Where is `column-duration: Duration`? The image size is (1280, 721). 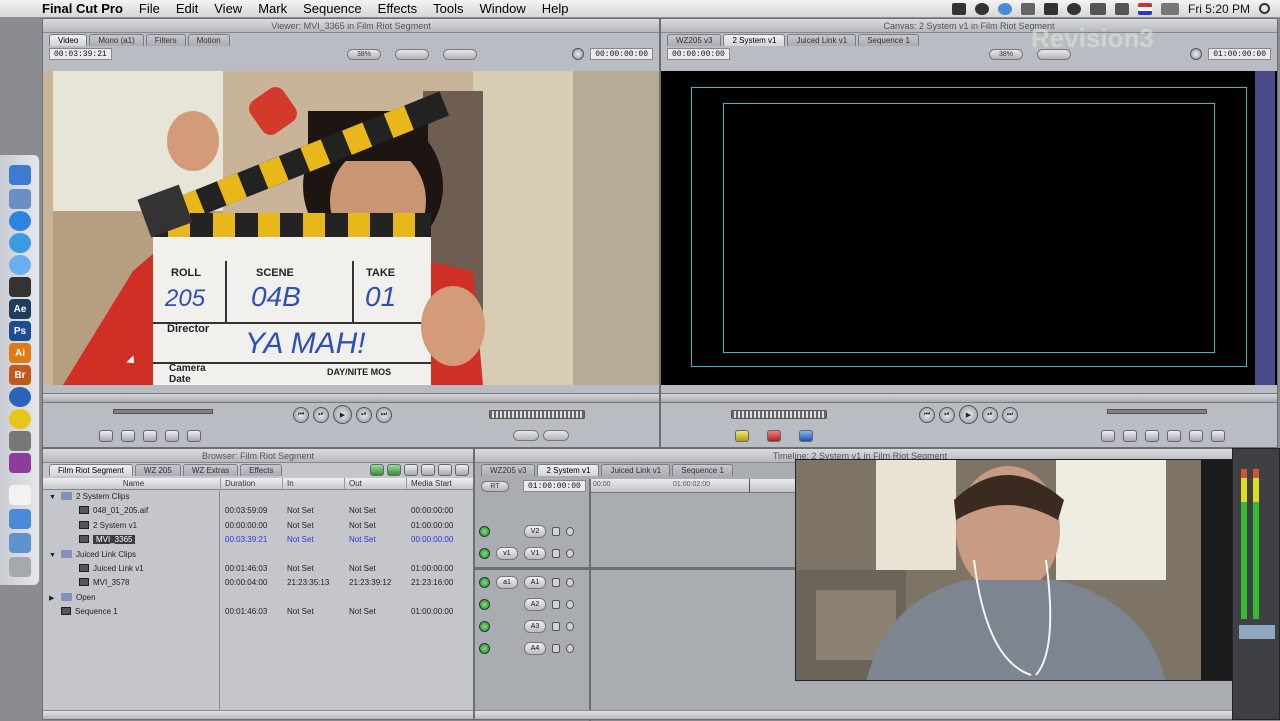
column-duration: Duration is located at coordinates (252, 483).